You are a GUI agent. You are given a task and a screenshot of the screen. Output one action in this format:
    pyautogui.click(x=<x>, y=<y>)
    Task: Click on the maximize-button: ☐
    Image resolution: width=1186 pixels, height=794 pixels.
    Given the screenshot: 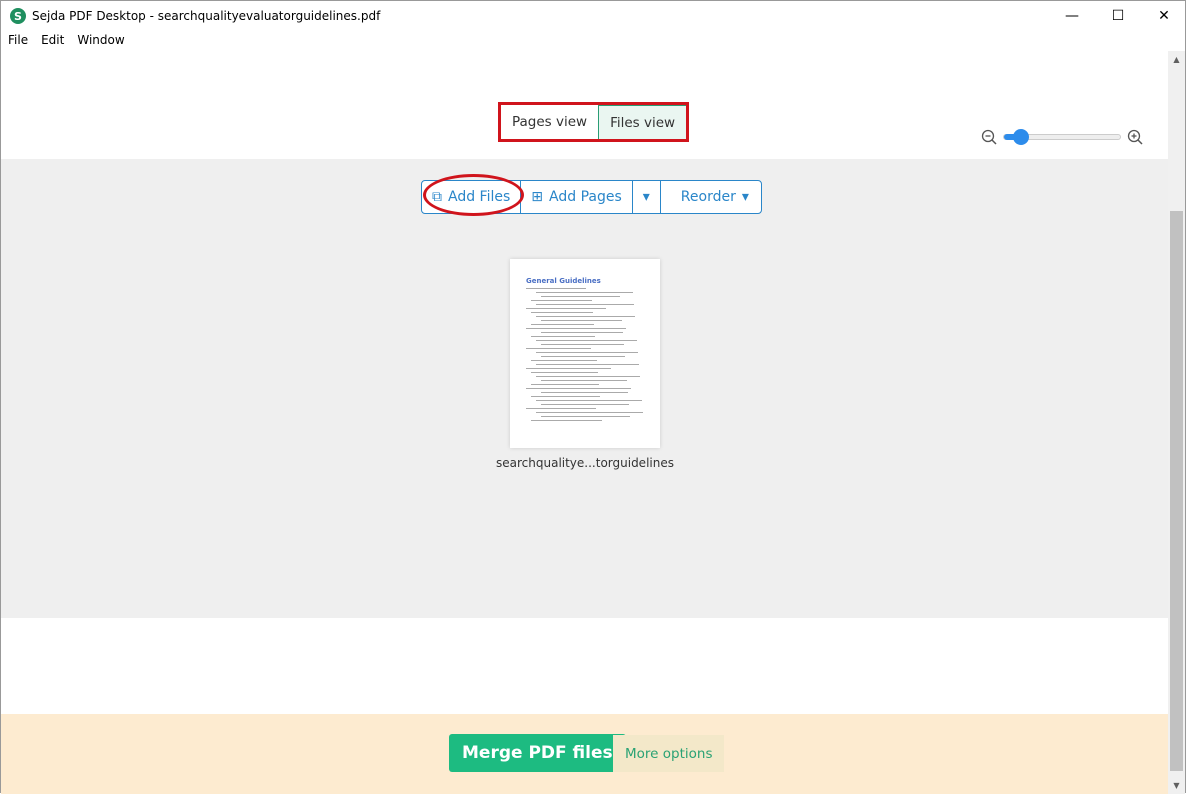 What is the action you would take?
    pyautogui.click(x=1118, y=16)
    